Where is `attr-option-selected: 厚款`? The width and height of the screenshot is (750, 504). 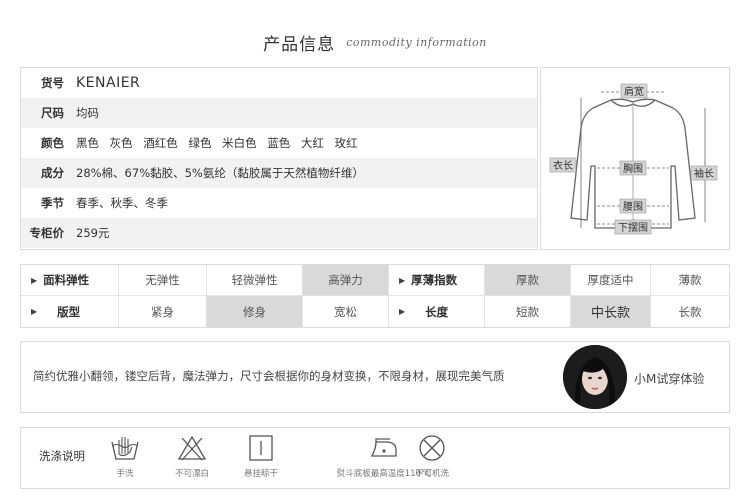 attr-option-selected: 厚款 is located at coordinates (528, 280).